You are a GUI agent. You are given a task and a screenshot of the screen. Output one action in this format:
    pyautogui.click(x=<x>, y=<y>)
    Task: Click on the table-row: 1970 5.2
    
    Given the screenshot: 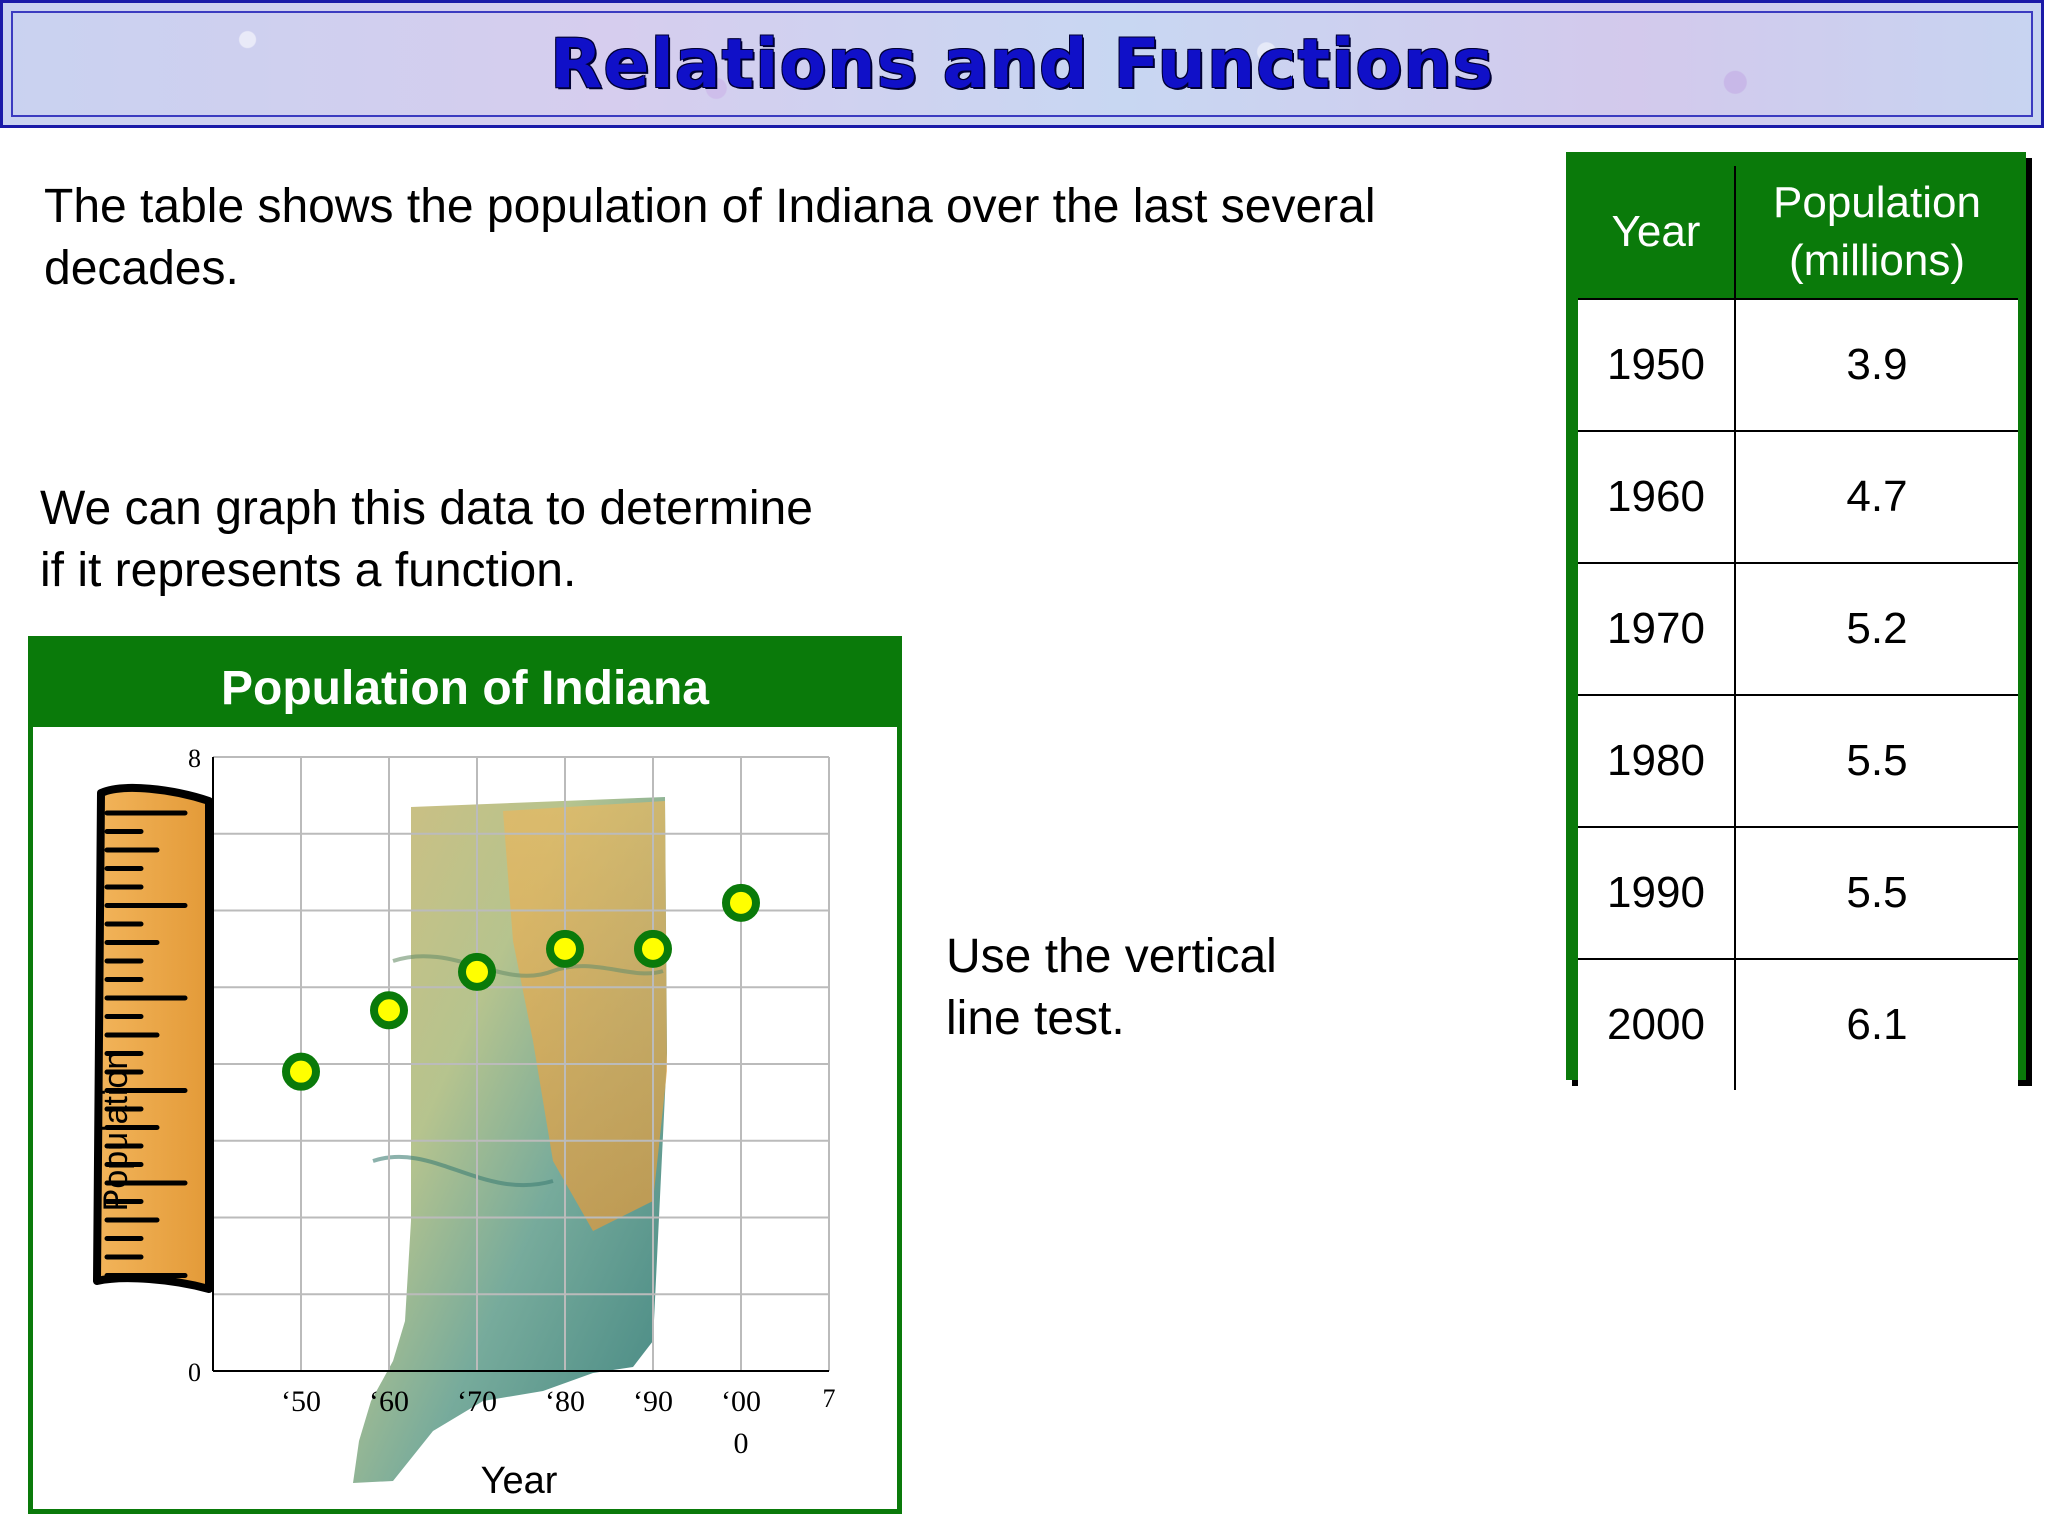 What is the action you would take?
    pyautogui.click(x=1798, y=628)
    